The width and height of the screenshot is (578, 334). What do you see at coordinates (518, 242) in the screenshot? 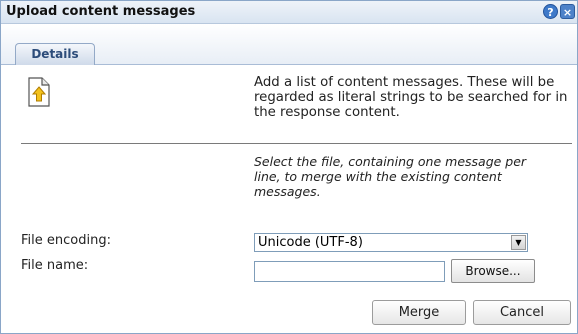
I see `chevron-down-icon: ▼` at bounding box center [518, 242].